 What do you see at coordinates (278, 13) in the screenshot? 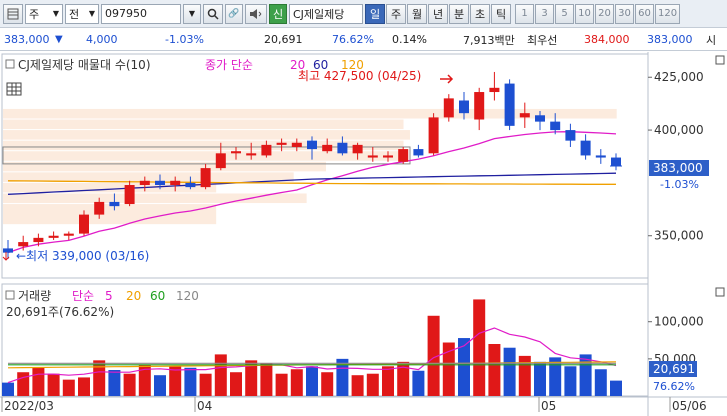
I see `new-button: 신` at bounding box center [278, 13].